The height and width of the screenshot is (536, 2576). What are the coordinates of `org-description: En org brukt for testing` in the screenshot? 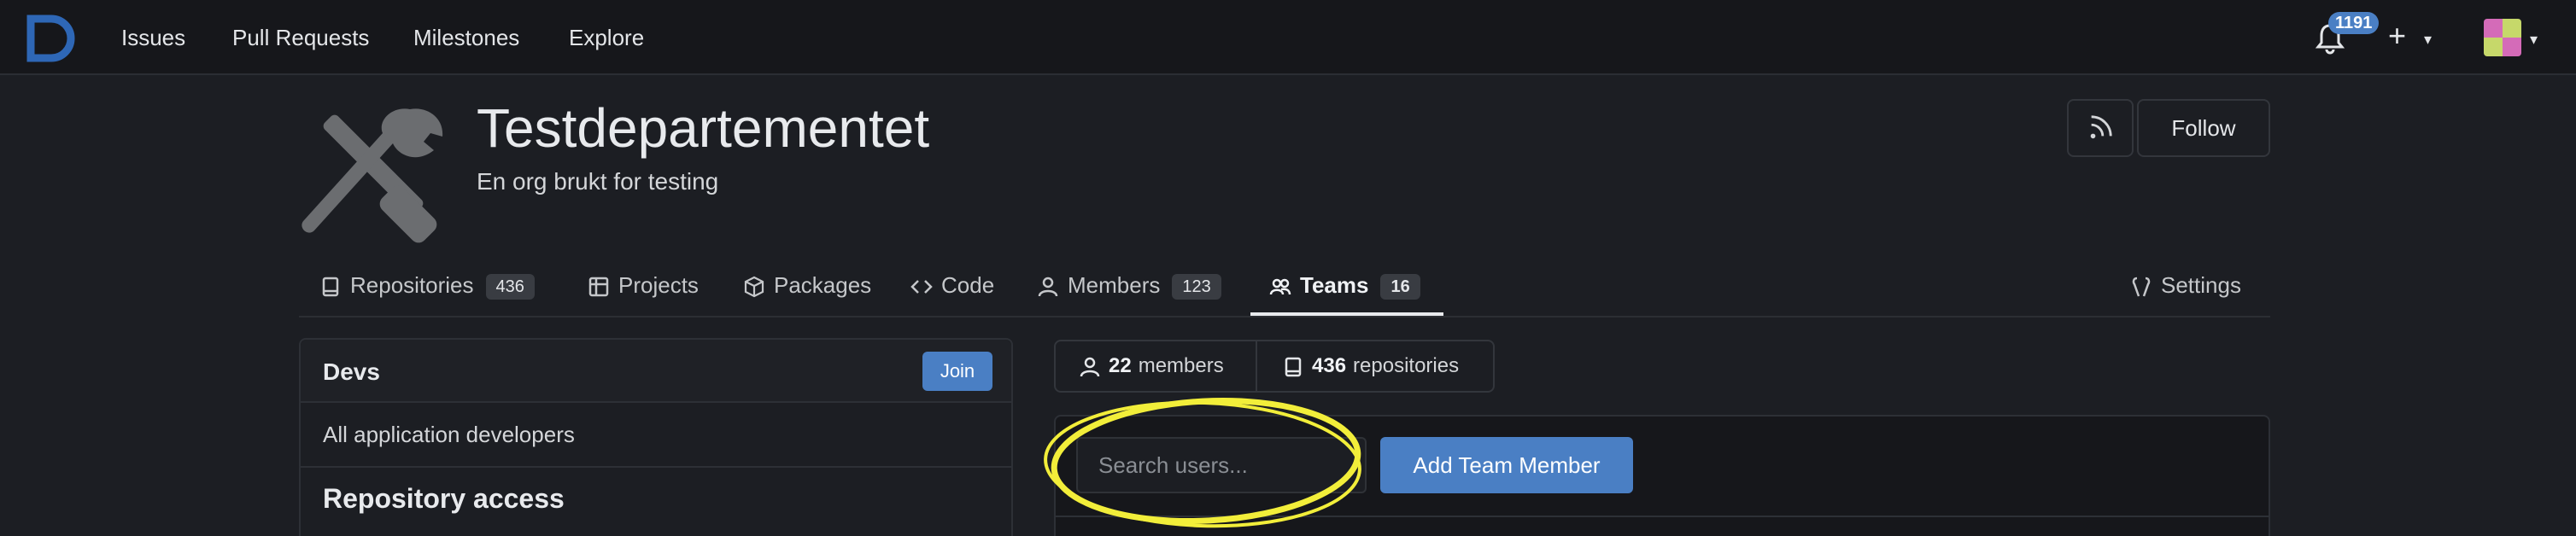 It's located at (598, 181).